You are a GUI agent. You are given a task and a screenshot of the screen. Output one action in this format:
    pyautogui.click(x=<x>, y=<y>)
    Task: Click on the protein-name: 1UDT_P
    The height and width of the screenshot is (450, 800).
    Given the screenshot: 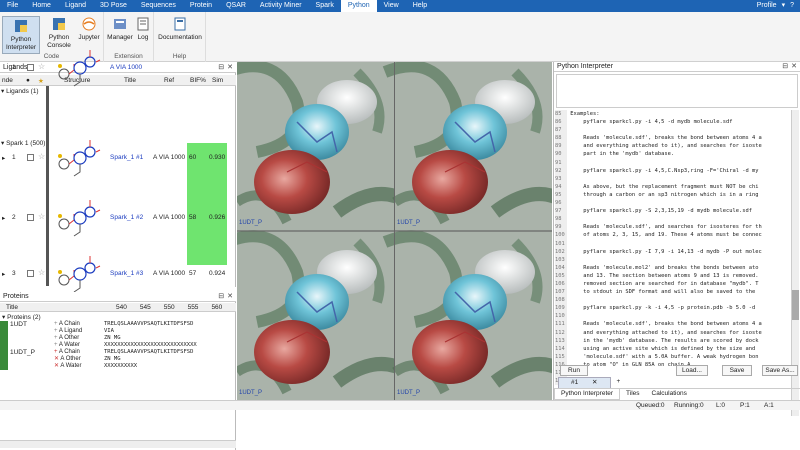 What is the action you would take?
    pyautogui.click(x=22, y=352)
    